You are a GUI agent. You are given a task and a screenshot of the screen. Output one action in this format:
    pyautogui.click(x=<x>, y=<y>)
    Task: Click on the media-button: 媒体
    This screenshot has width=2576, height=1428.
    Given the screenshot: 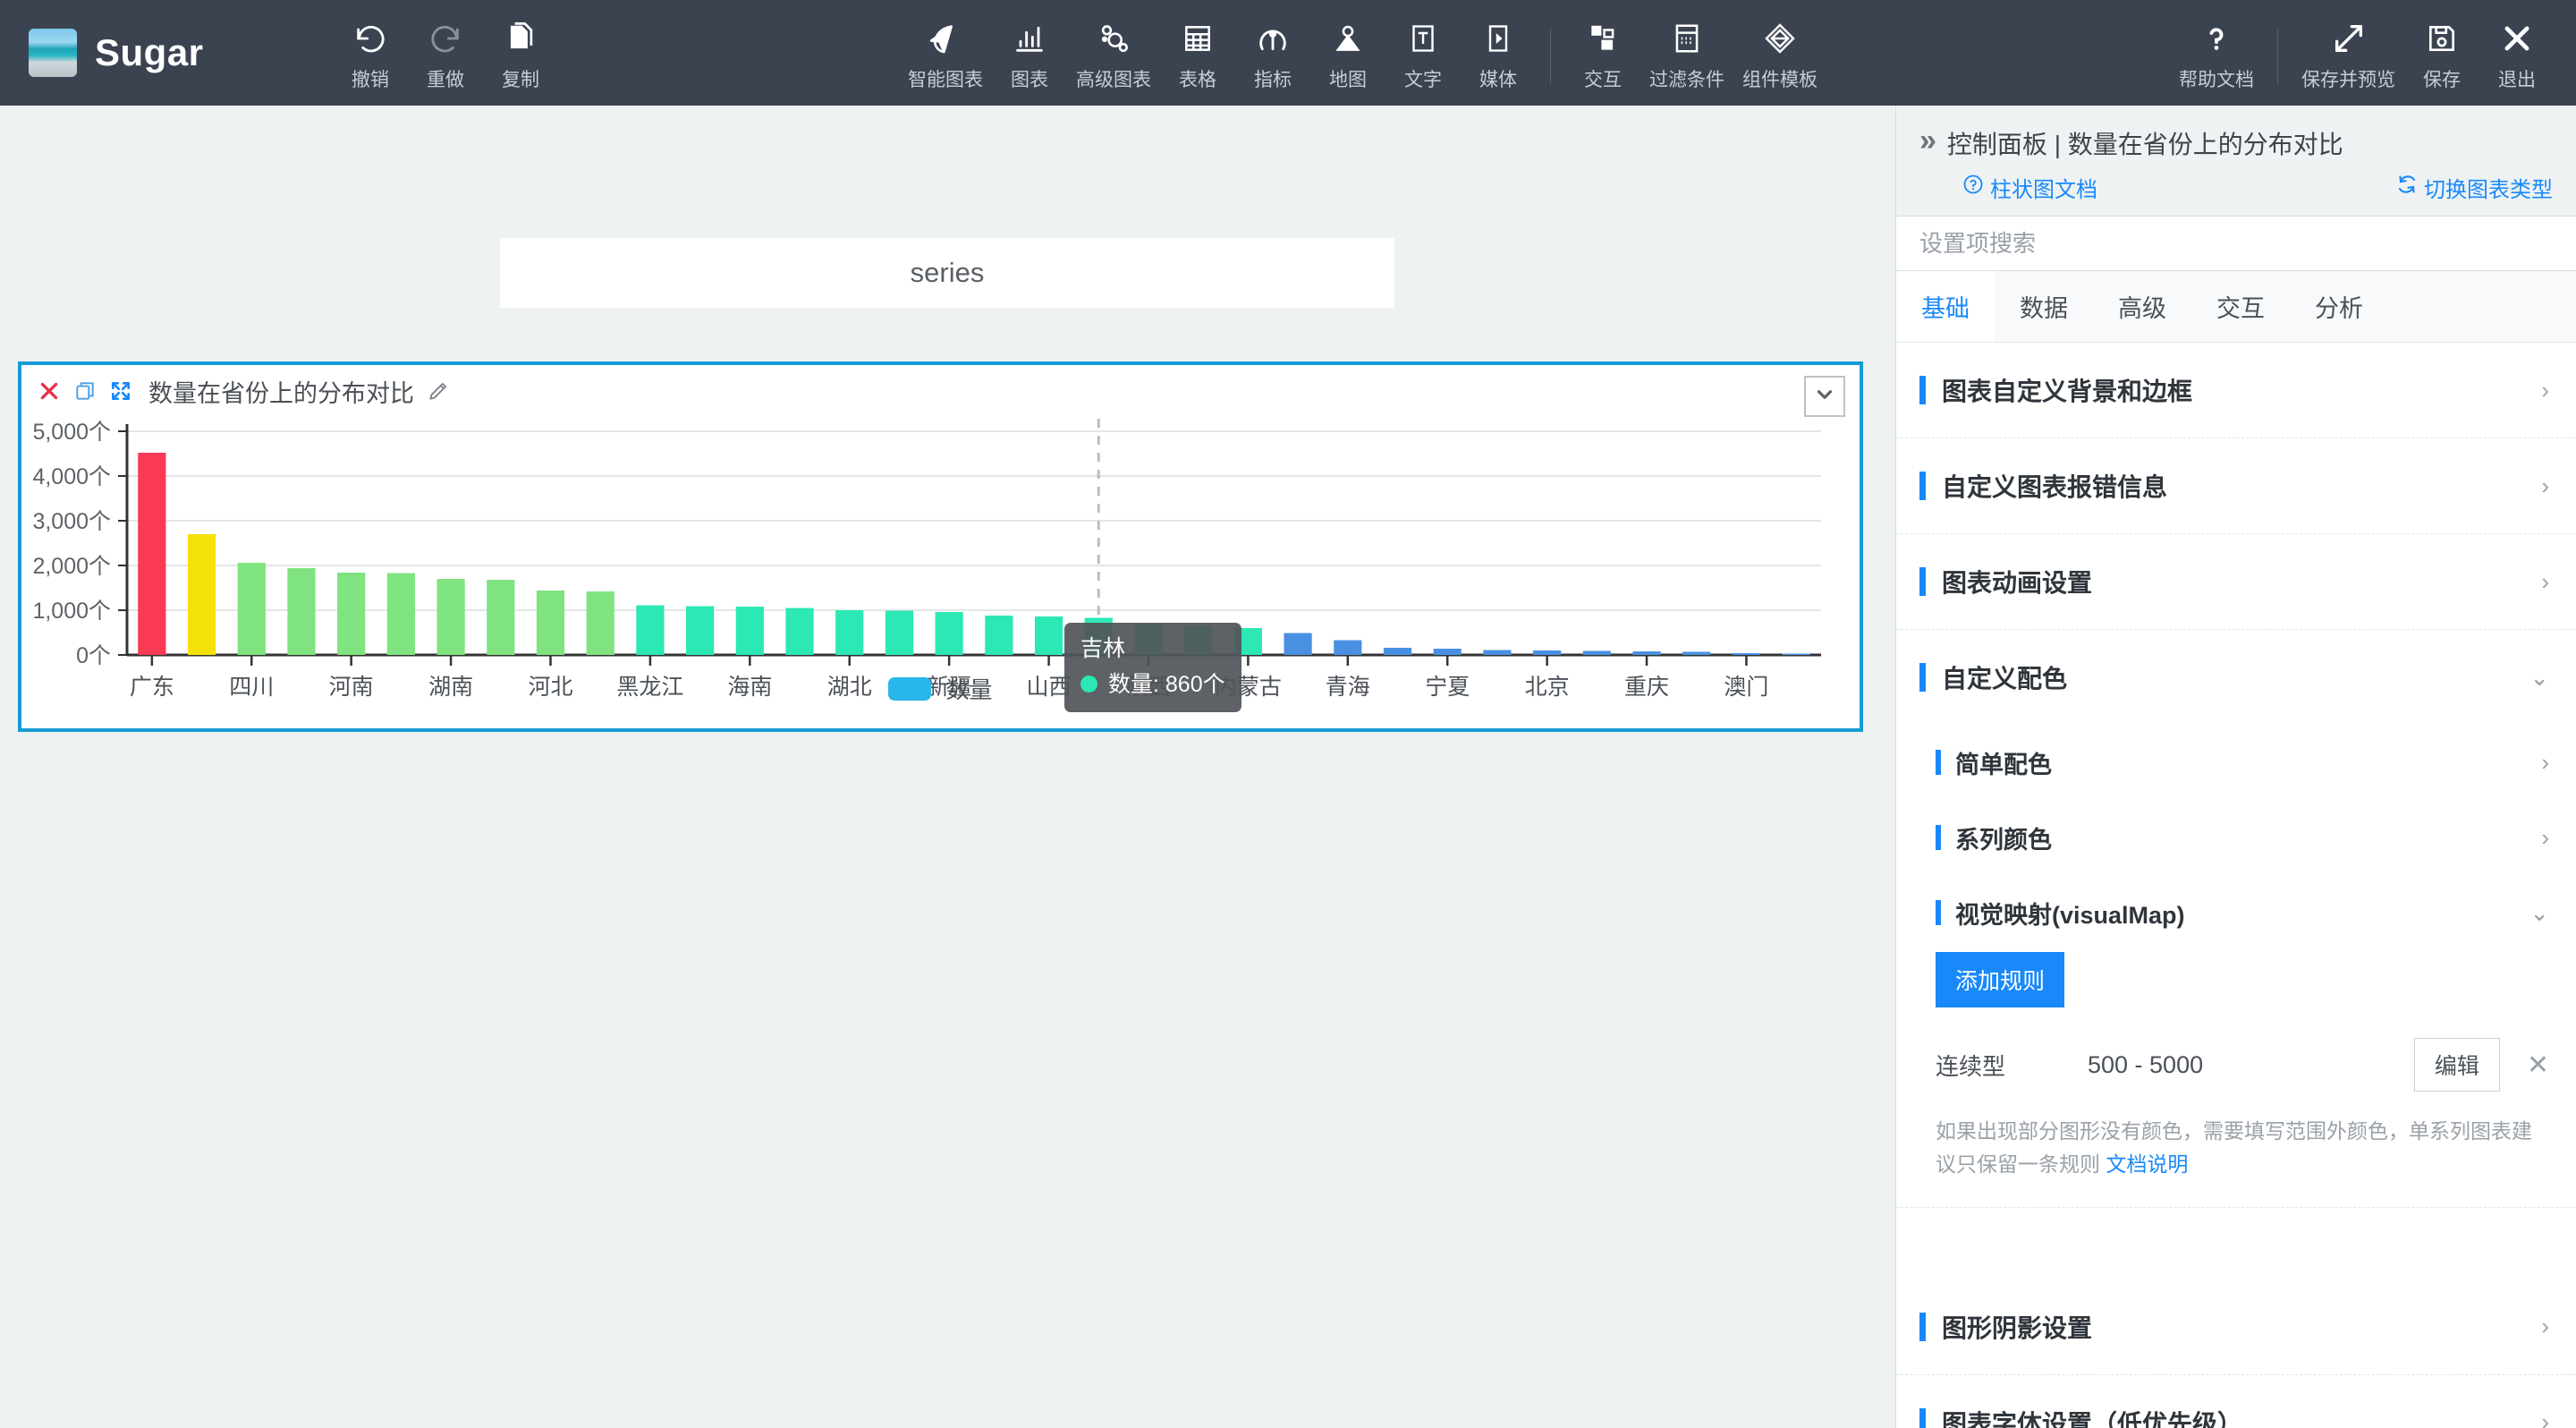 What is the action you would take?
    pyautogui.click(x=1498, y=56)
    